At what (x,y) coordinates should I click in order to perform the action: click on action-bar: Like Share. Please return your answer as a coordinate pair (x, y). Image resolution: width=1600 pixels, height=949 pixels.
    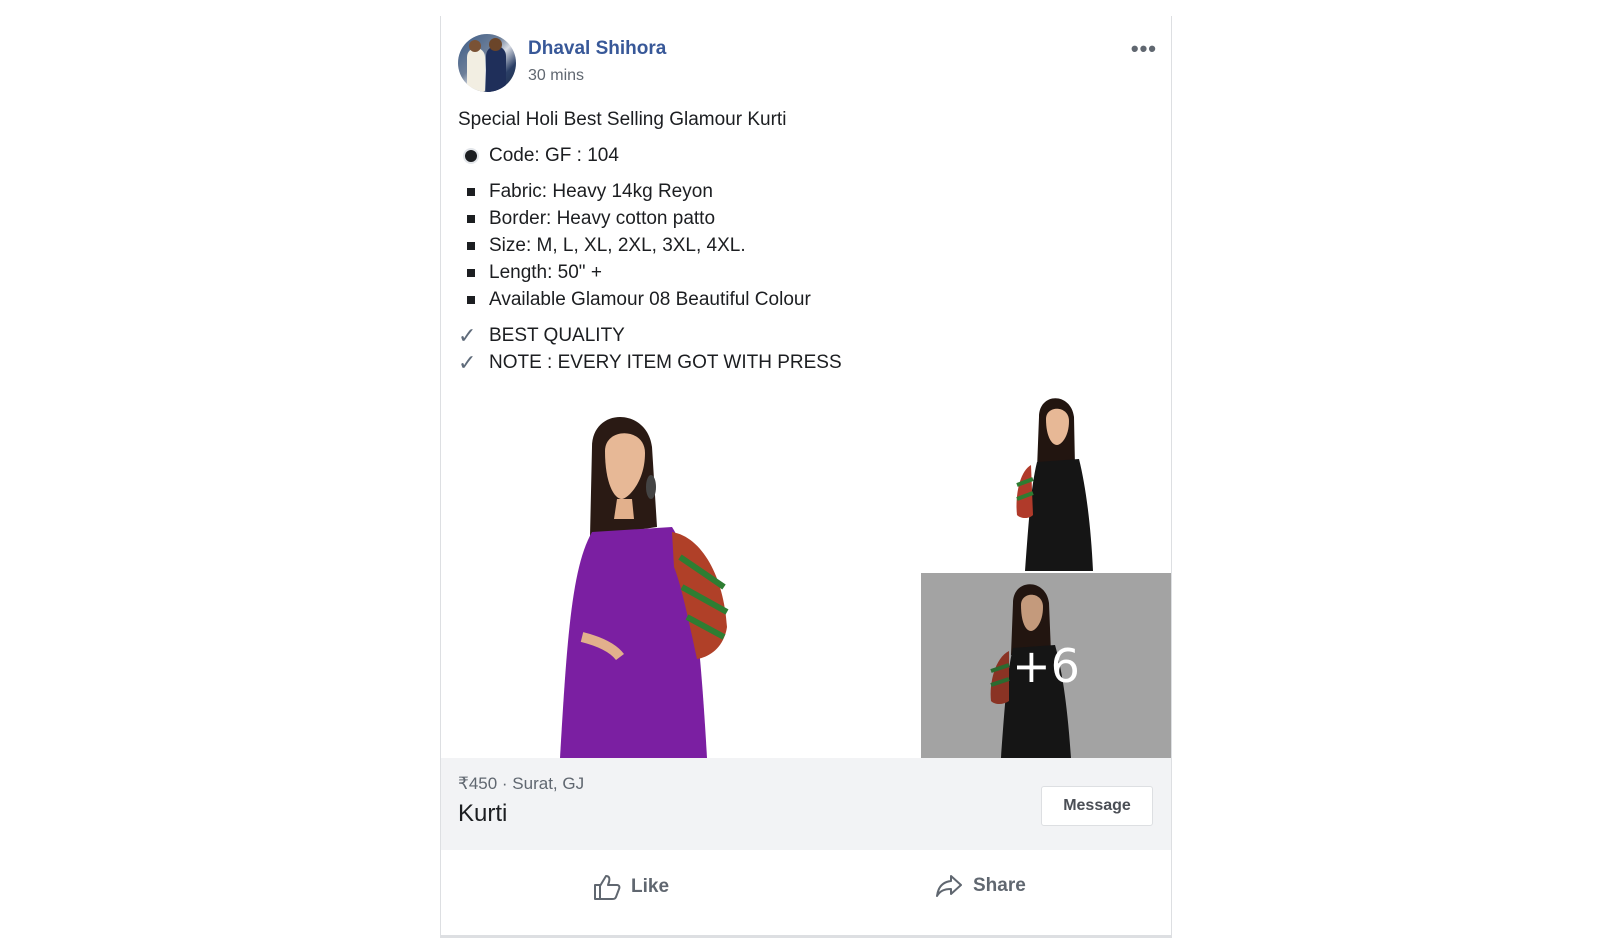
    Looking at the image, I should click on (806, 892).